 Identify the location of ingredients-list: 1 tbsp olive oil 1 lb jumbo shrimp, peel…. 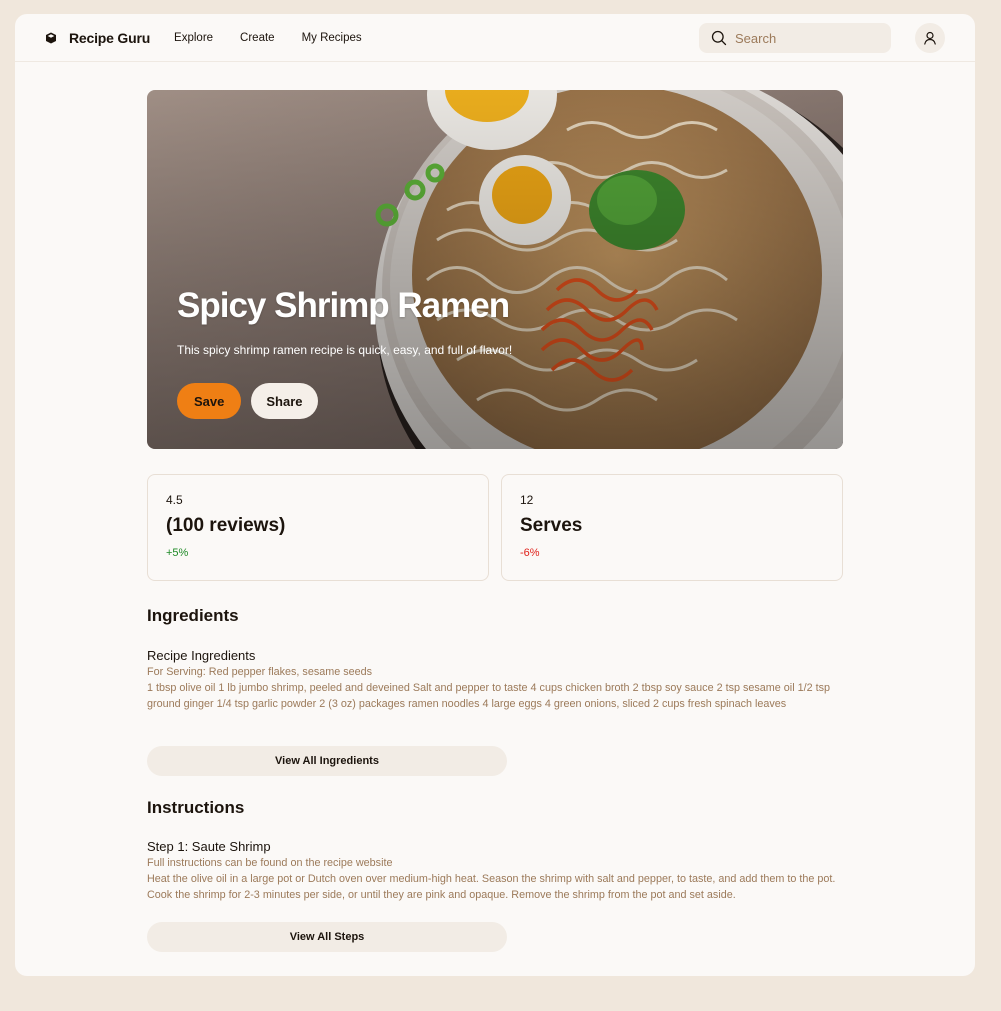
(489, 696).